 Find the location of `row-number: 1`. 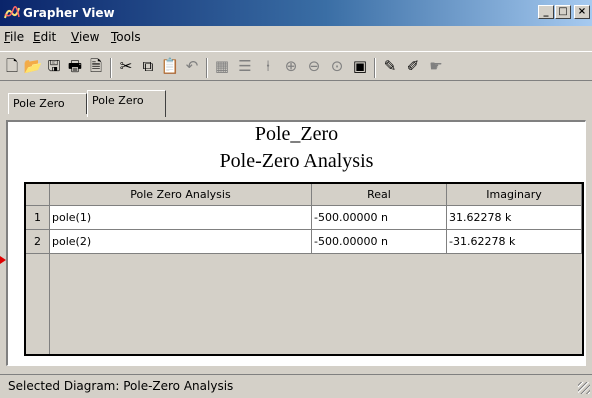

row-number: 1 is located at coordinates (38, 218).